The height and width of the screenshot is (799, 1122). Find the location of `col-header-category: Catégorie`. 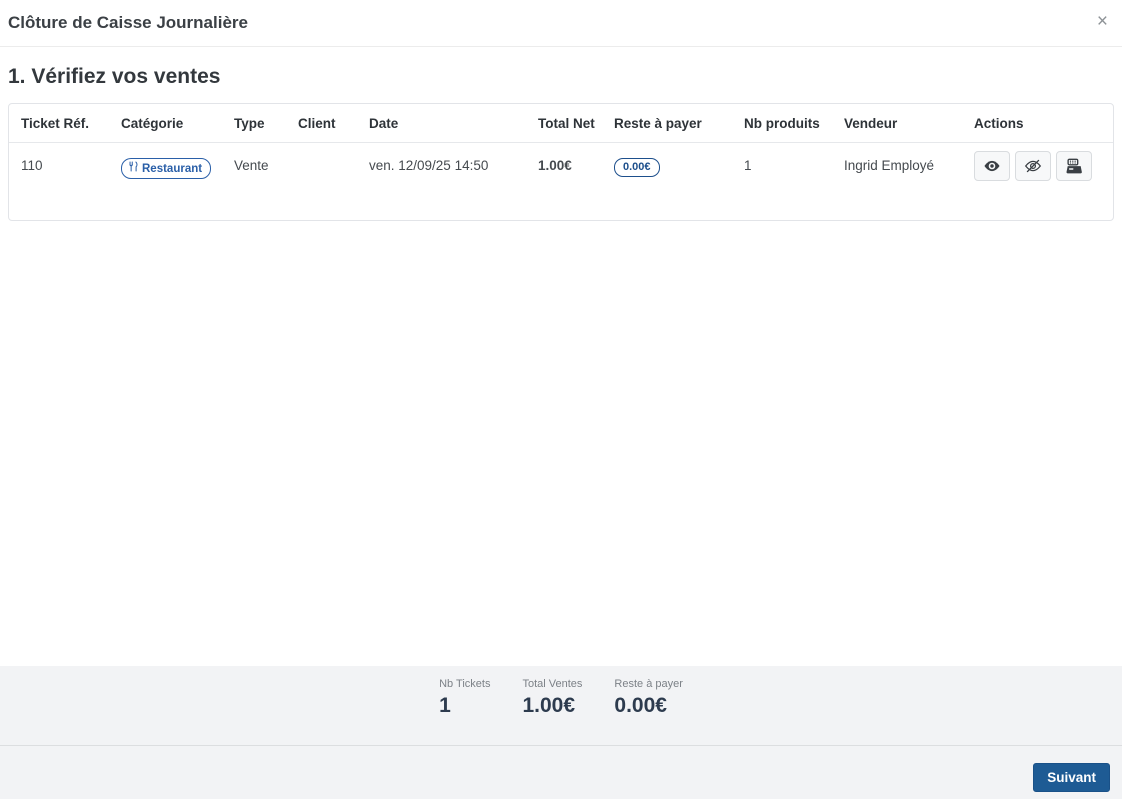

col-header-category: Catégorie is located at coordinates (165, 123).